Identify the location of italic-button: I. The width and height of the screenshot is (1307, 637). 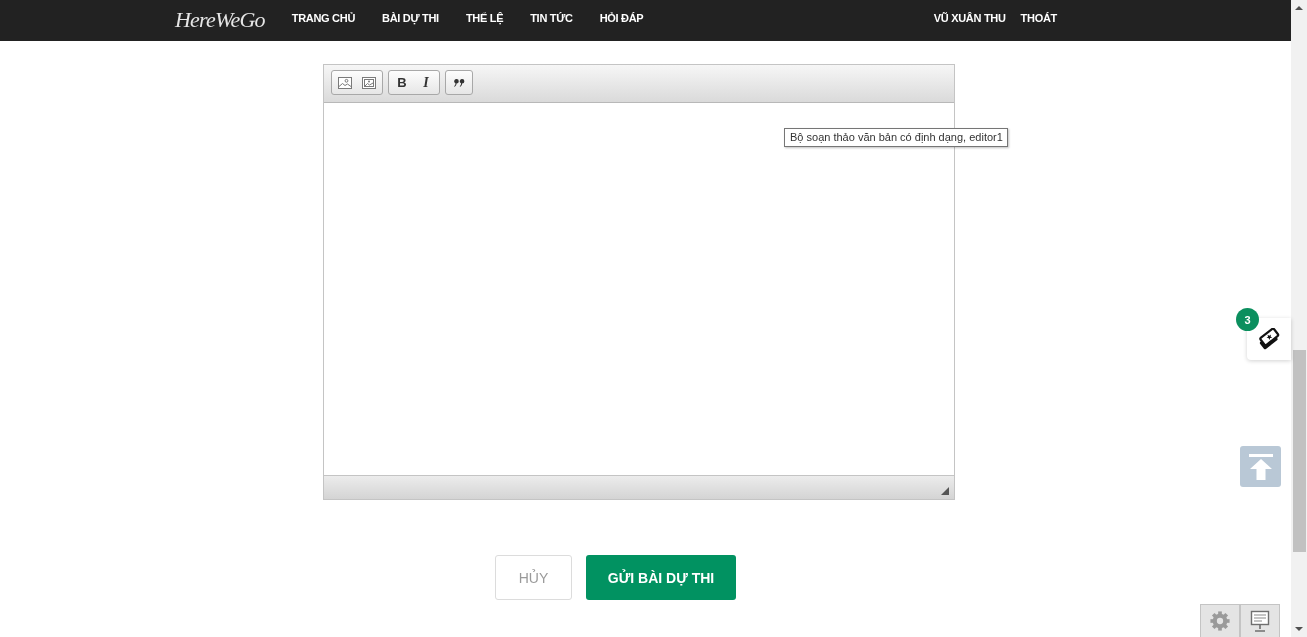
(426, 82).